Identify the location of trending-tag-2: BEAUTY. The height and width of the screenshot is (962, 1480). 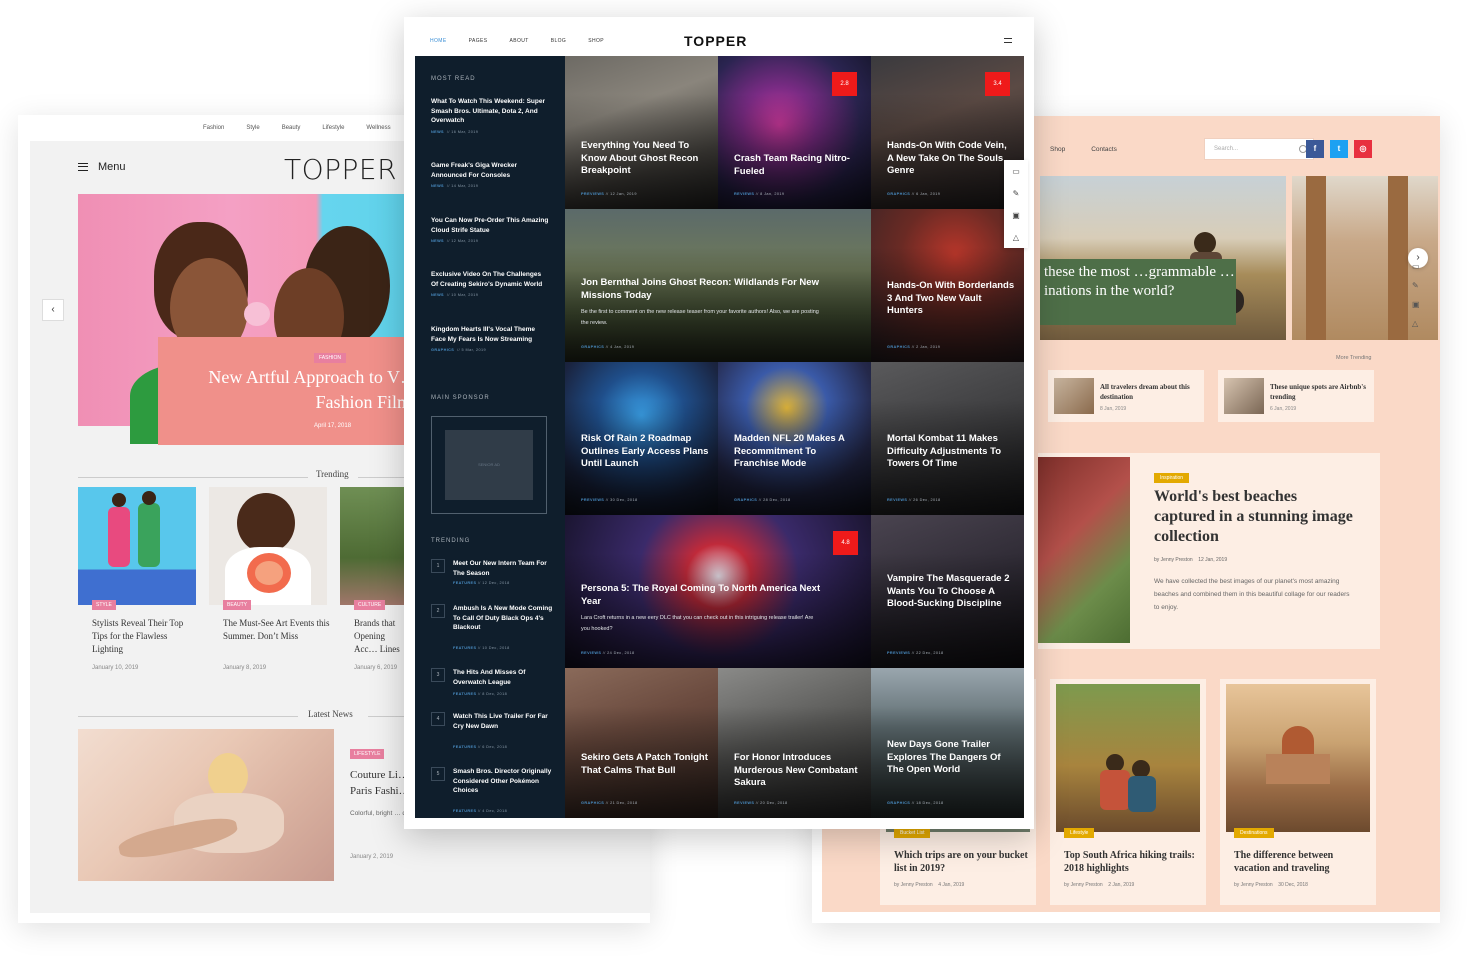
(237, 605).